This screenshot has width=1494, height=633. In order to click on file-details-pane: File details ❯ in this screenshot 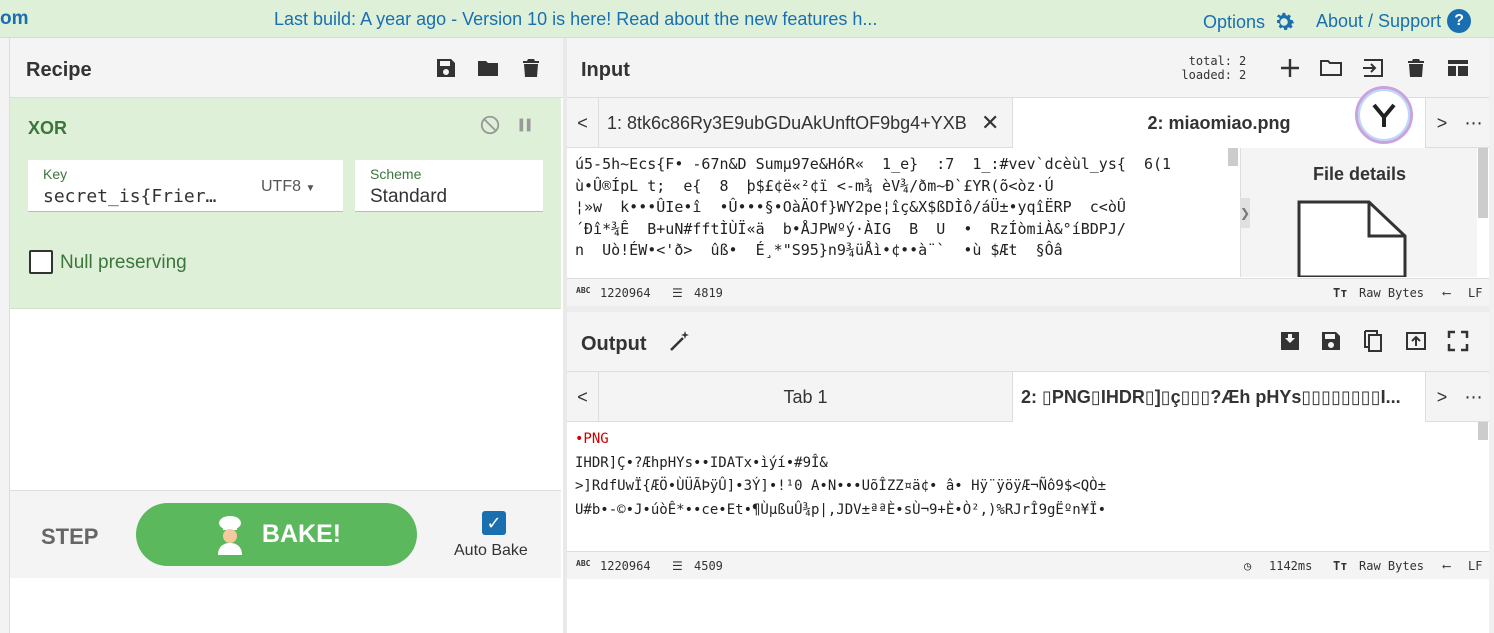, I will do `click(1358, 212)`.